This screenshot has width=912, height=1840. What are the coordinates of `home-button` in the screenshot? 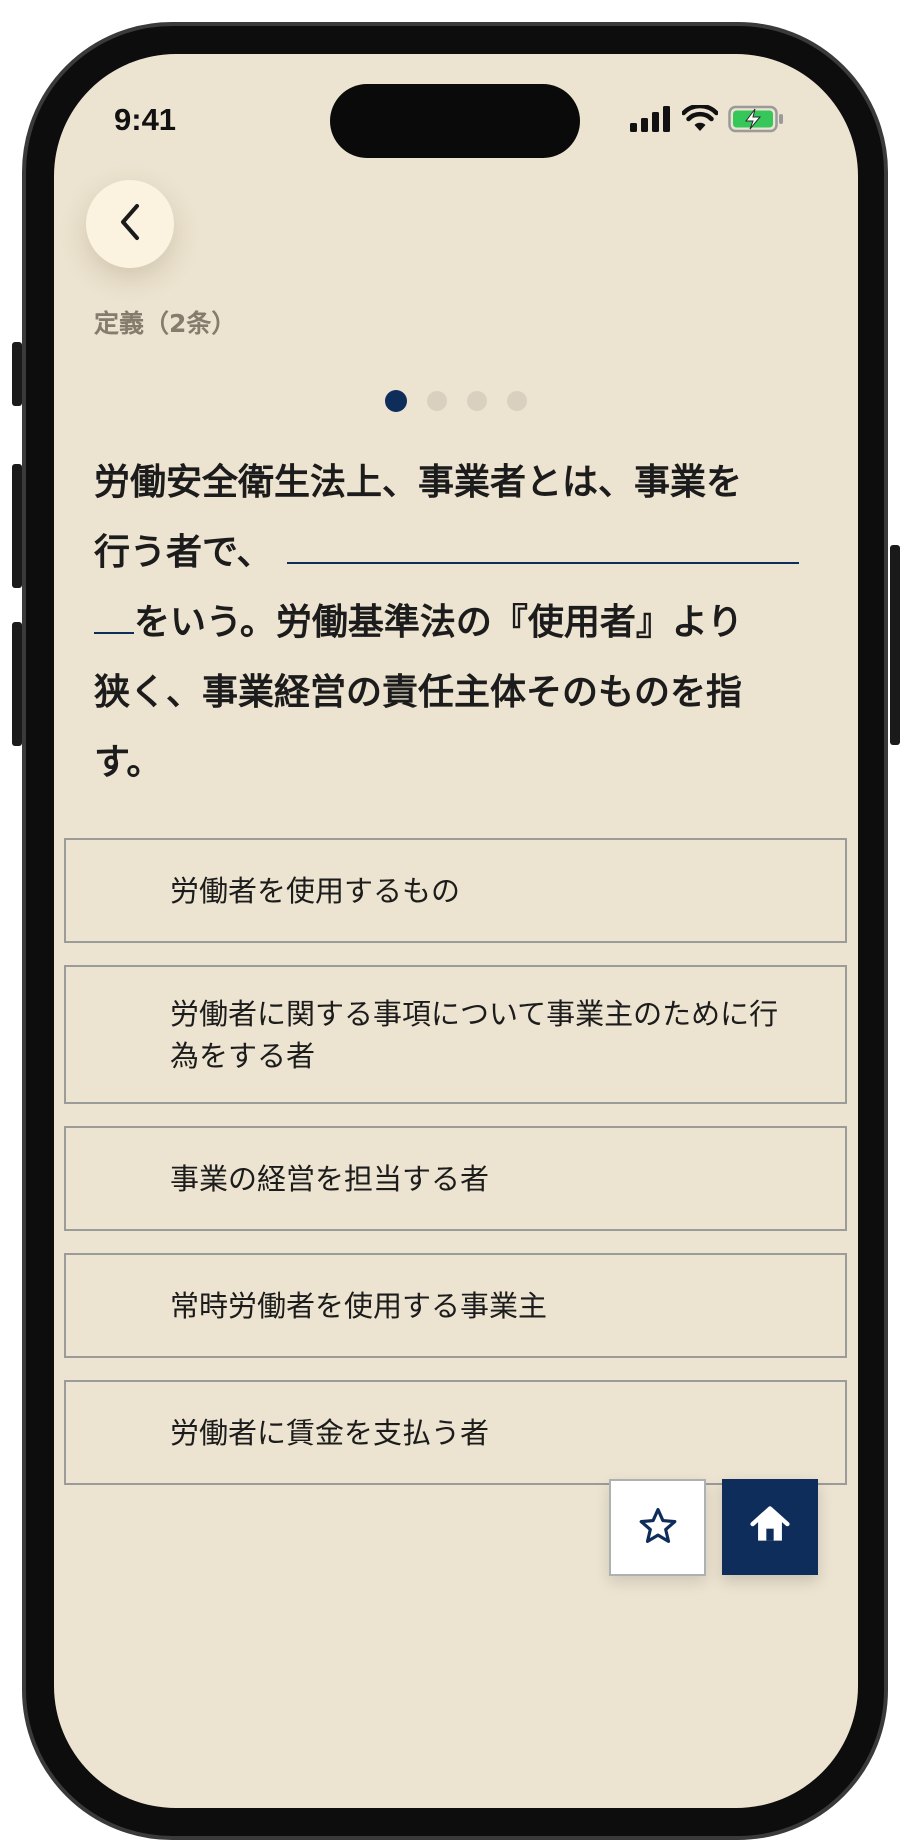 It's located at (770, 1527).